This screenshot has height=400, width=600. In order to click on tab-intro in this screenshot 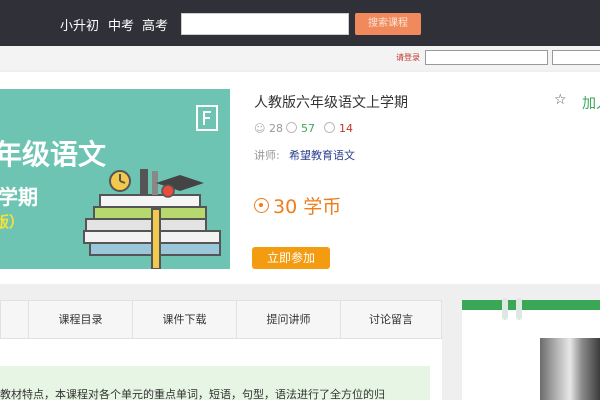, I will do `click(14, 319)`.